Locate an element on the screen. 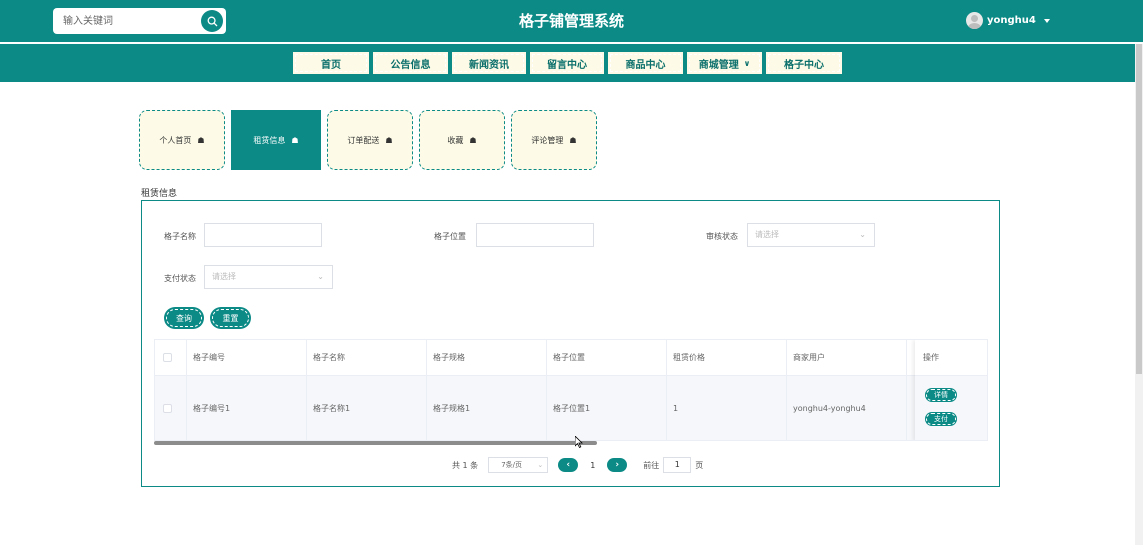 This screenshot has height=545, width=1143. nav-item: 商城管理 ∨ is located at coordinates (724, 63).